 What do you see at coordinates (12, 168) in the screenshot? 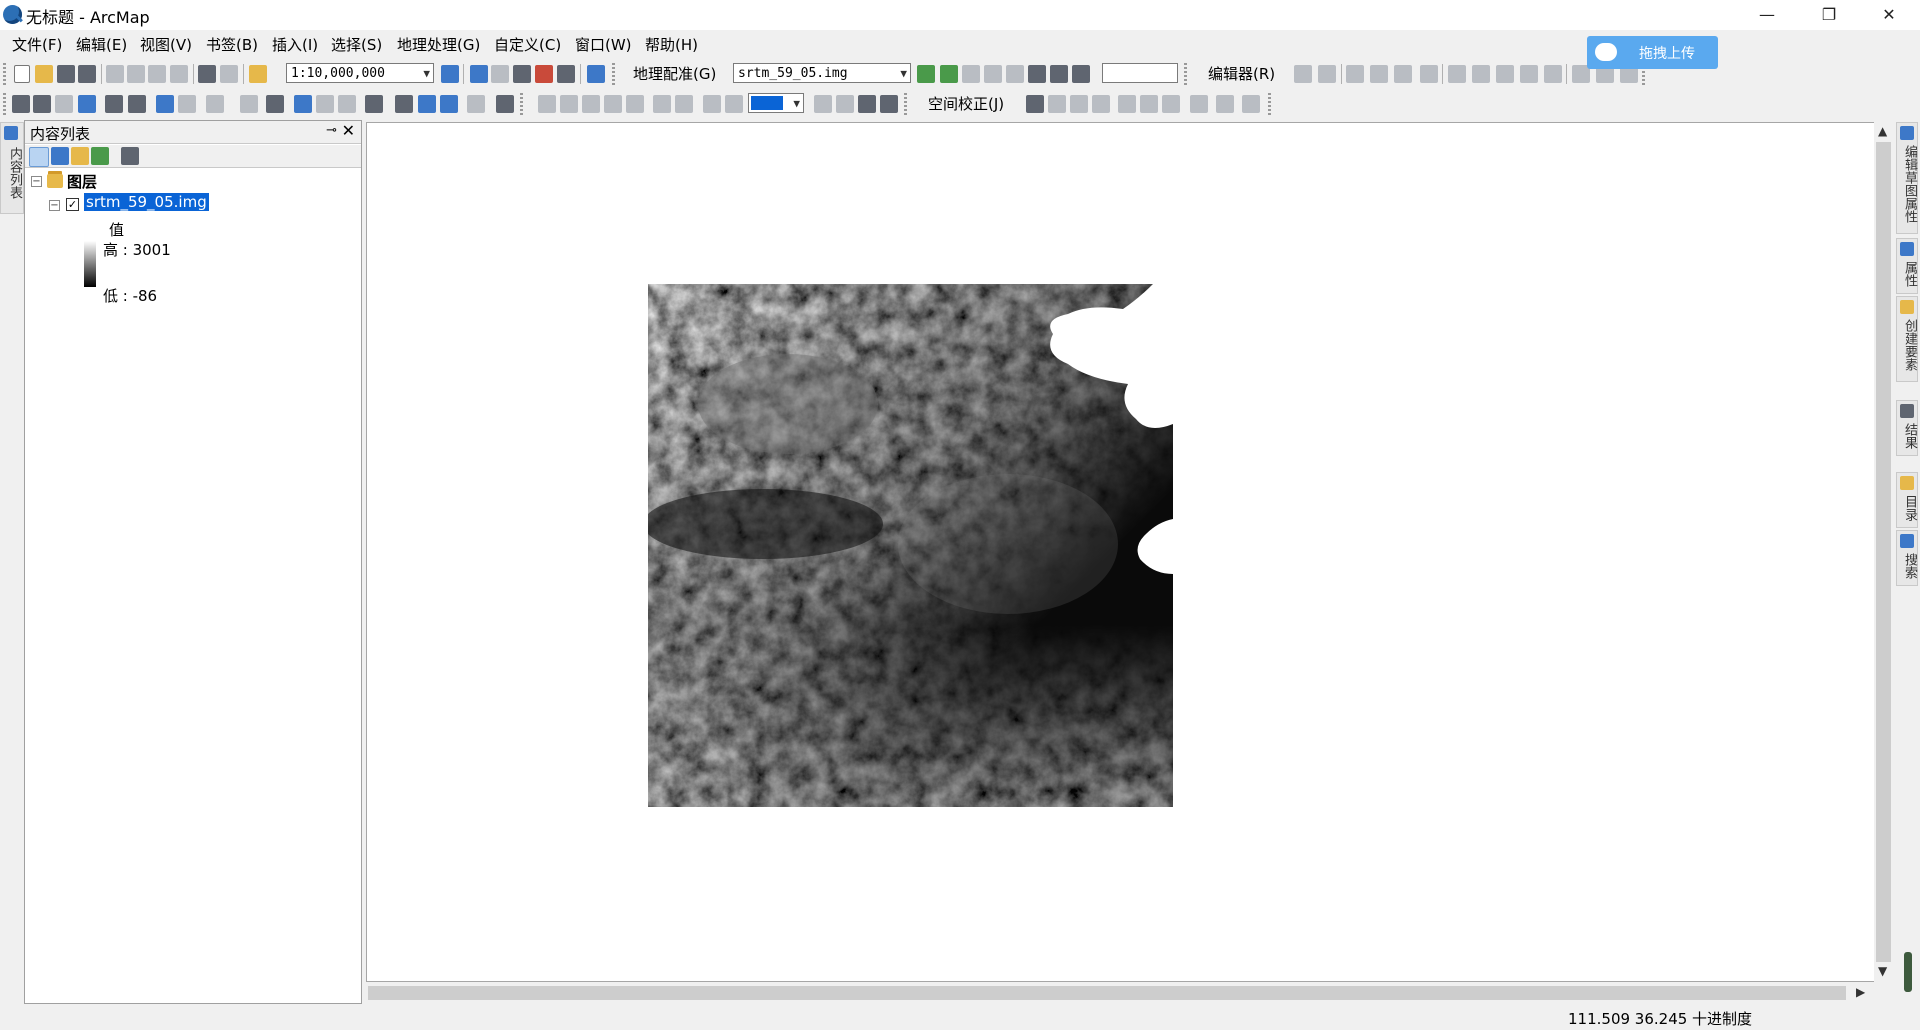
I see `toc-dock-tab: 内容列表` at bounding box center [12, 168].